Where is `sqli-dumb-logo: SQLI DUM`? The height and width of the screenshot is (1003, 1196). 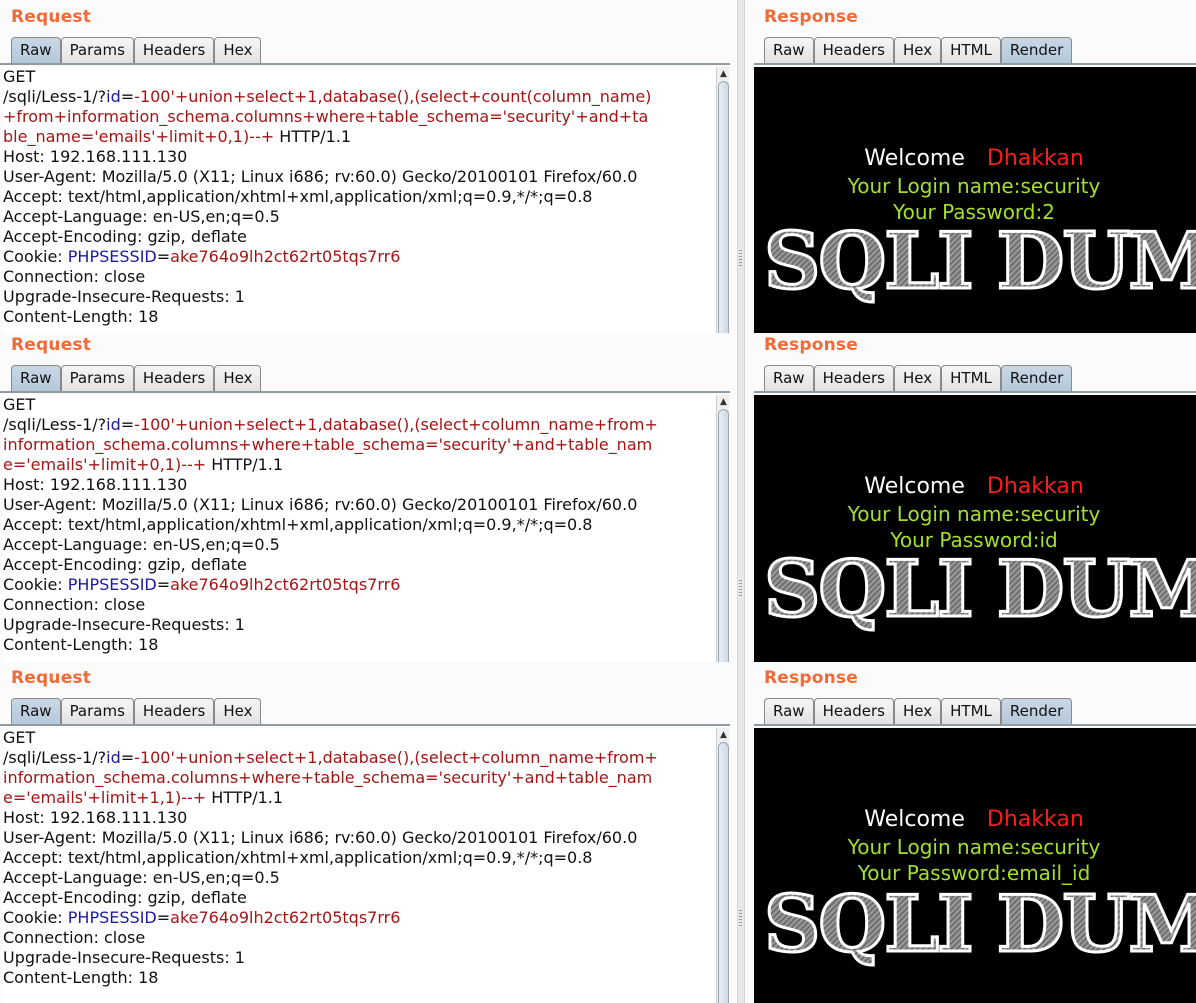
sqli-dumb-logo: SQLI DUM is located at coordinates (979, 925).